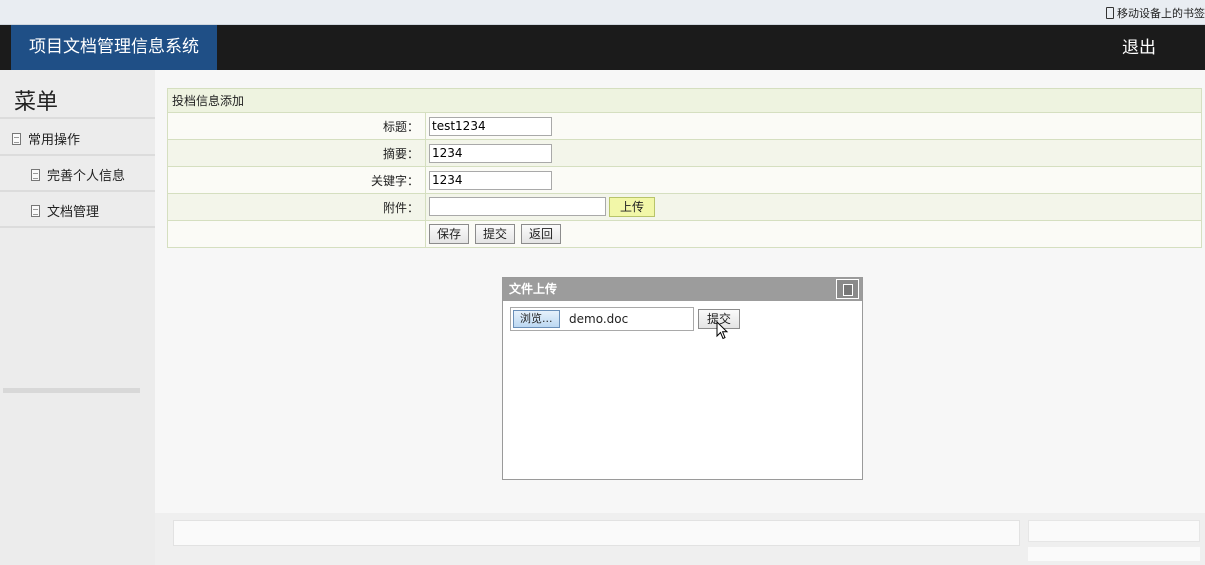 This screenshot has width=1205, height=565. Describe the element at coordinates (296, 207) in the screenshot. I see `field-label: 附件：` at that location.